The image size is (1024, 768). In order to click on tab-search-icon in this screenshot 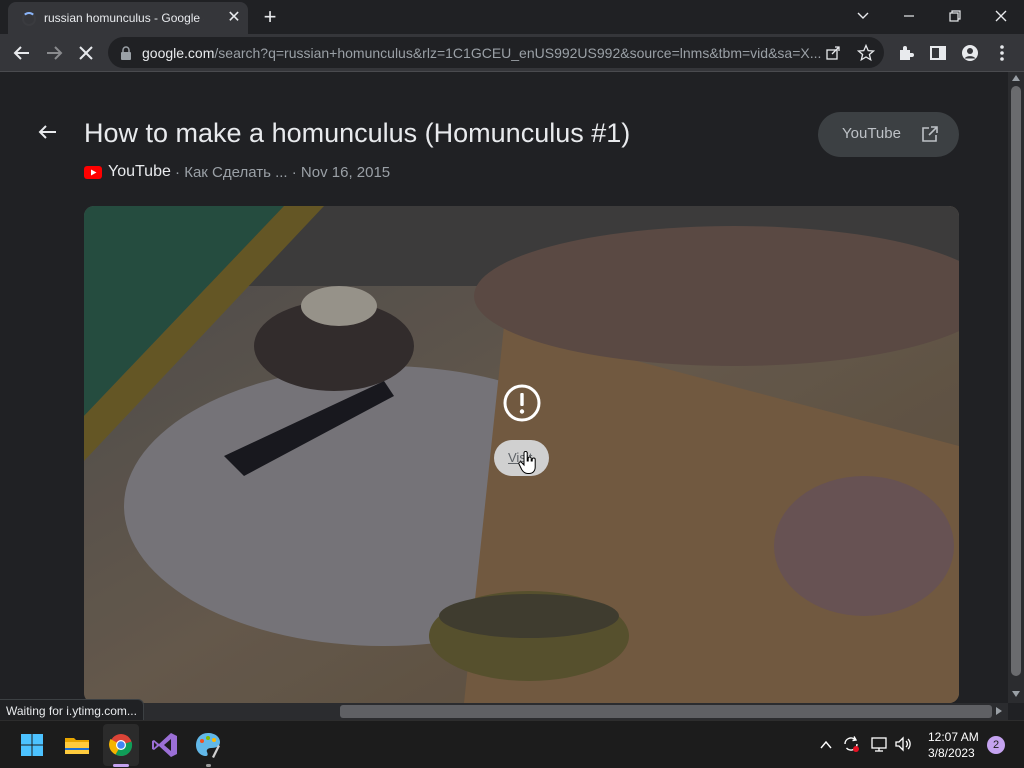, I will do `click(863, 16)`.